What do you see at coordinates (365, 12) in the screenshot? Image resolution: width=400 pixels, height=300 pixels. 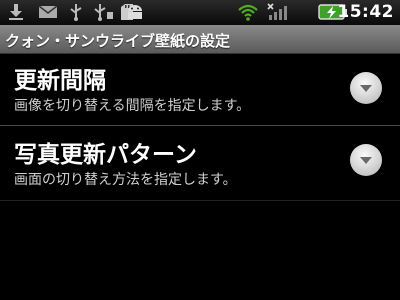 I see `status-clock: 15:42` at bounding box center [365, 12].